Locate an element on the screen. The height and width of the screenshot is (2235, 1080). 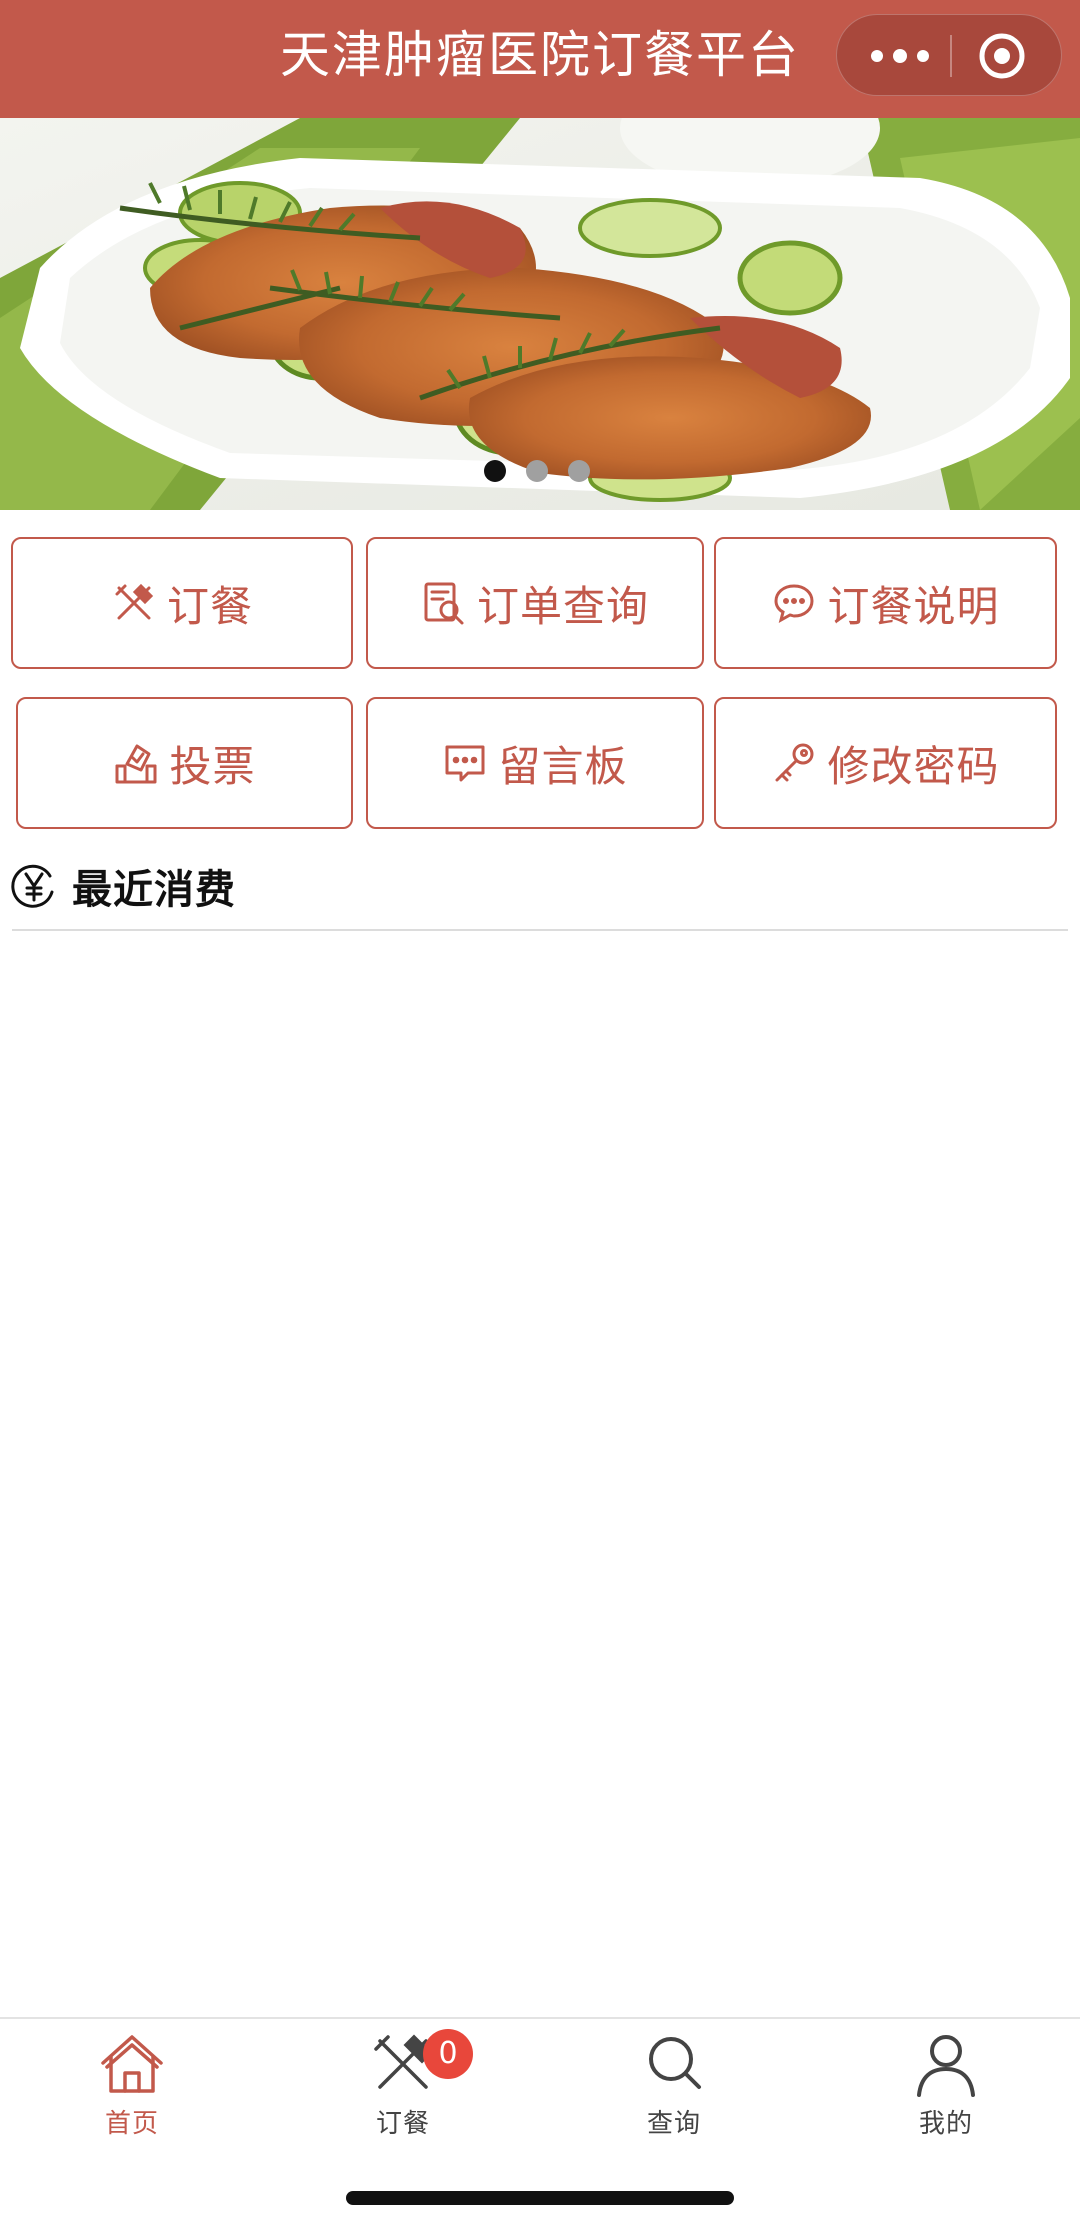
user-icon is located at coordinates (946, 2066).